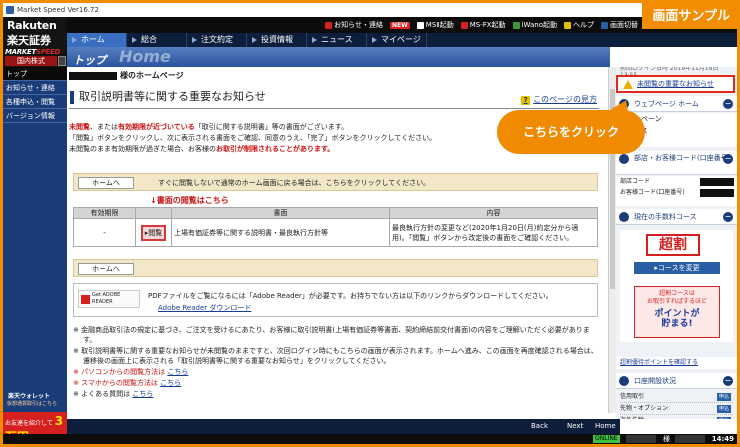 The image size is (740, 447). What do you see at coordinates (571, 132) in the screenshot?
I see `click-here-callout: こちらをクリック` at bounding box center [571, 132].